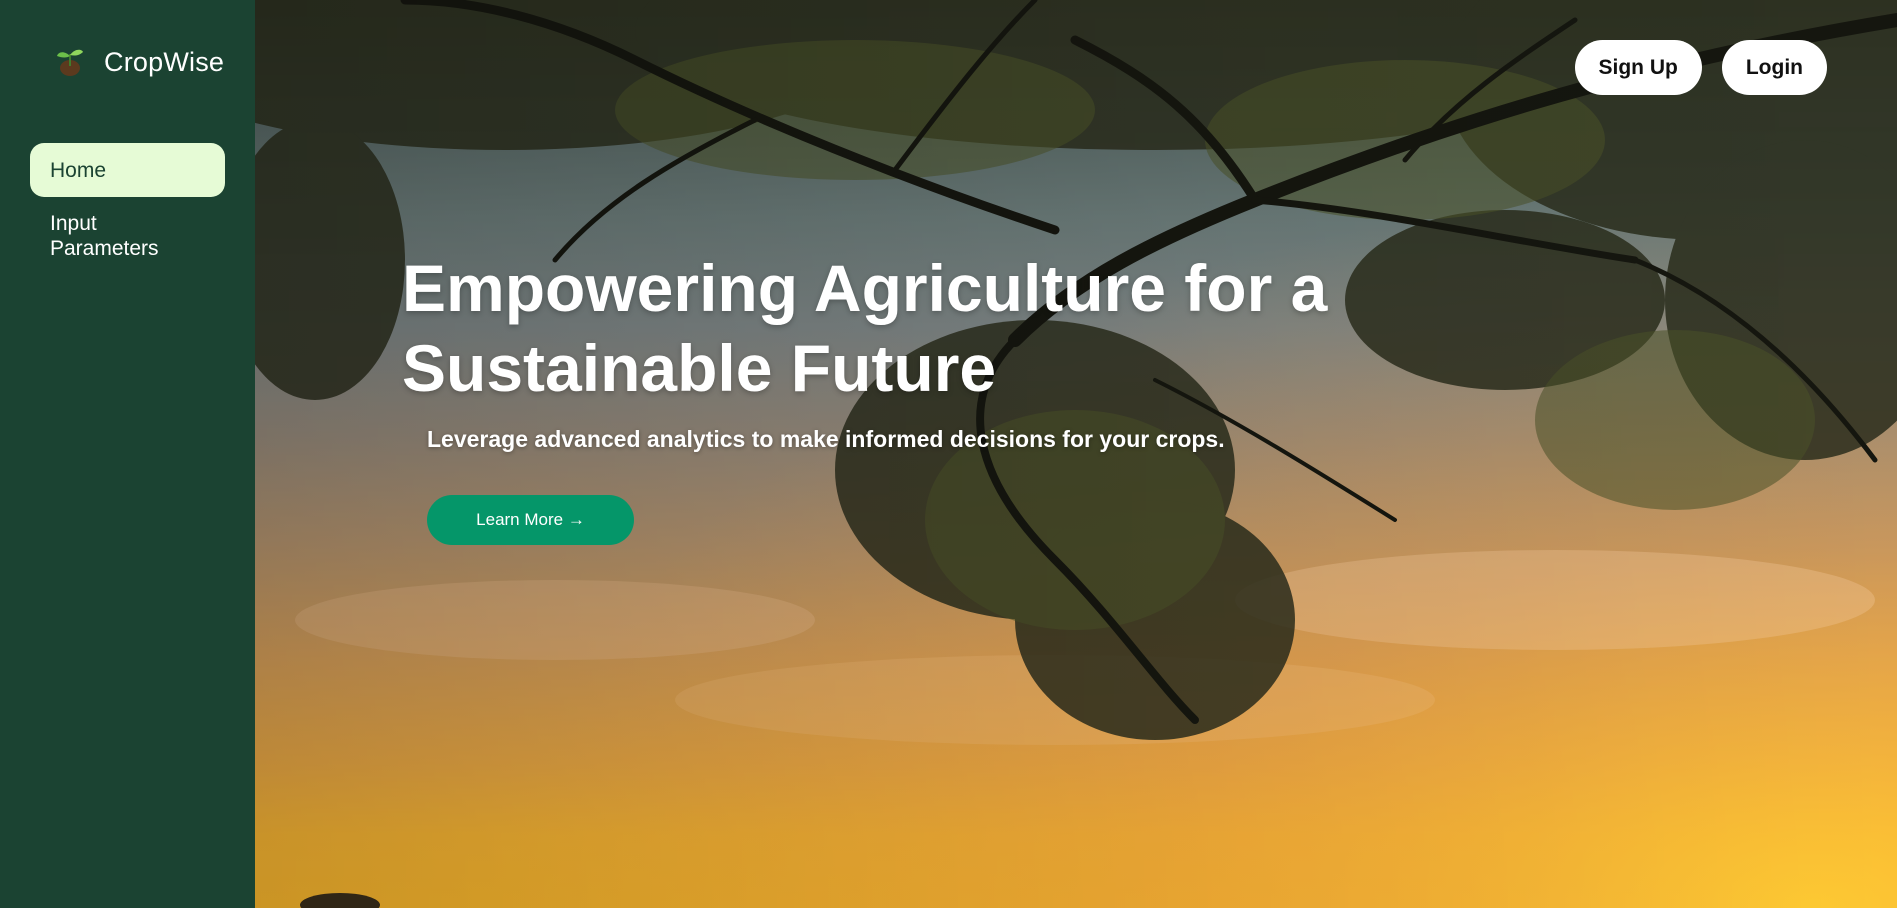  What do you see at coordinates (1774, 67) in the screenshot?
I see `login-button: Login` at bounding box center [1774, 67].